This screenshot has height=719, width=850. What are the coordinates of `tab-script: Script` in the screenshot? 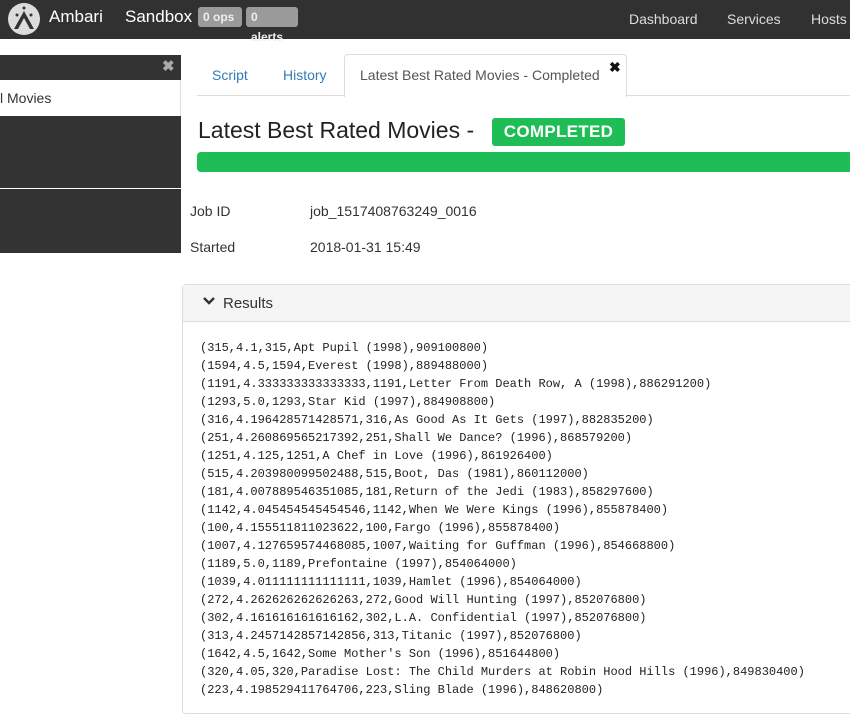 It's located at (230, 75).